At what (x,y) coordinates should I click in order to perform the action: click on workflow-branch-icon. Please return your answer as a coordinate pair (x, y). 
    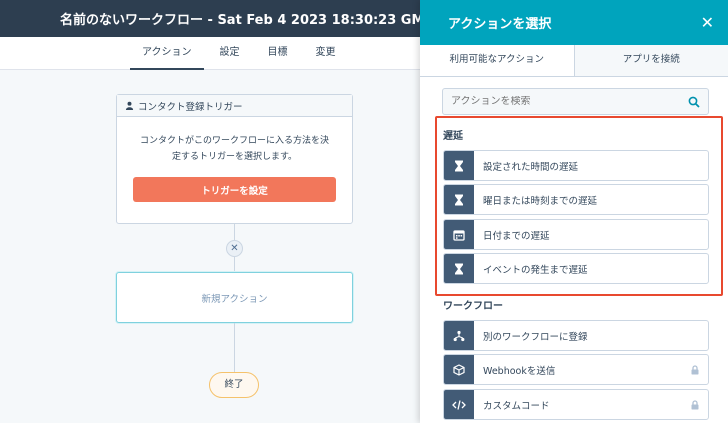
    Looking at the image, I should click on (459, 335).